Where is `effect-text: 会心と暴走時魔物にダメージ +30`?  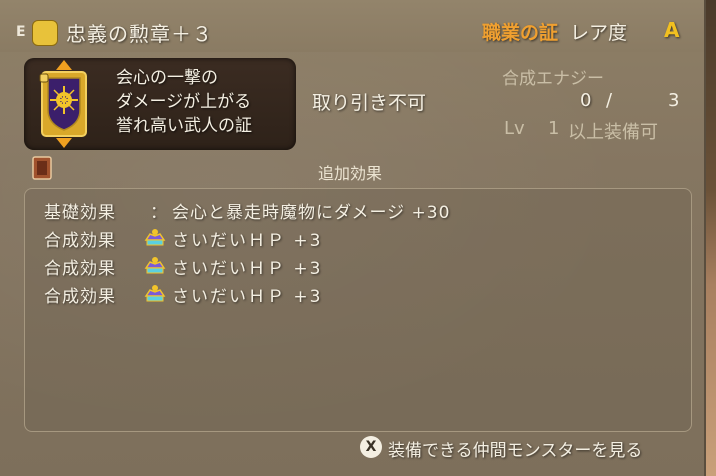 effect-text: 会心と暴走時魔物にダメージ +30 is located at coordinates (311, 213).